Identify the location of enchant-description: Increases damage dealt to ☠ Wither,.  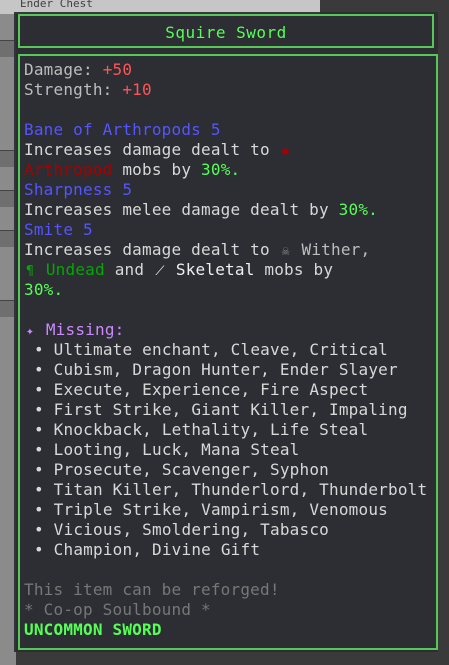
(230, 250).